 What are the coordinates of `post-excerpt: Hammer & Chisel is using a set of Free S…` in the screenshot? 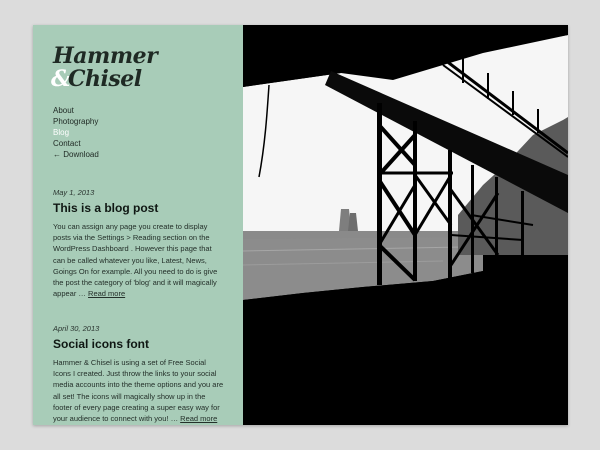 It's located at (139, 390).